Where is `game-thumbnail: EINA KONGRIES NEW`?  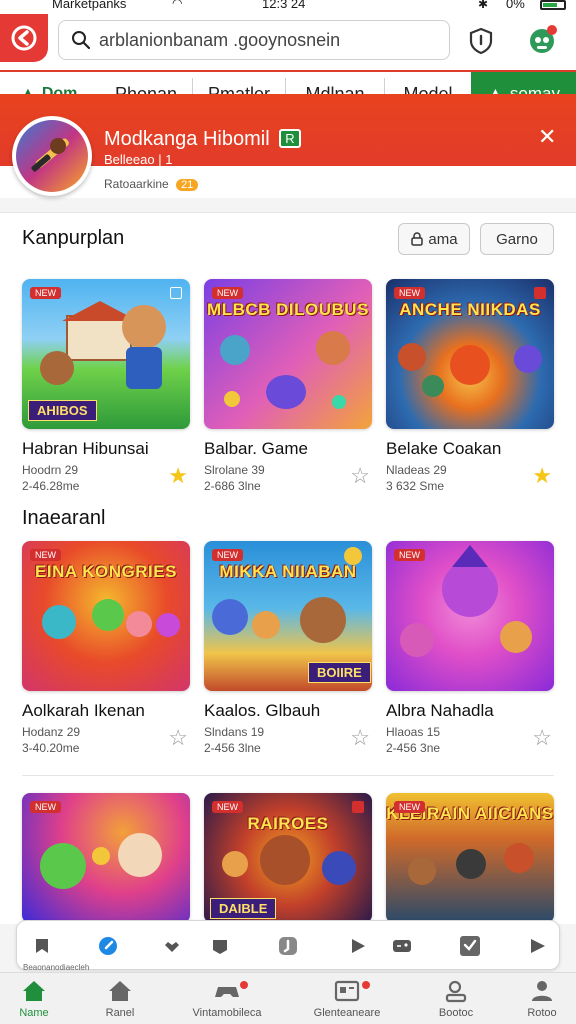
game-thumbnail: EINA KONGRIES NEW is located at coordinates (106, 616).